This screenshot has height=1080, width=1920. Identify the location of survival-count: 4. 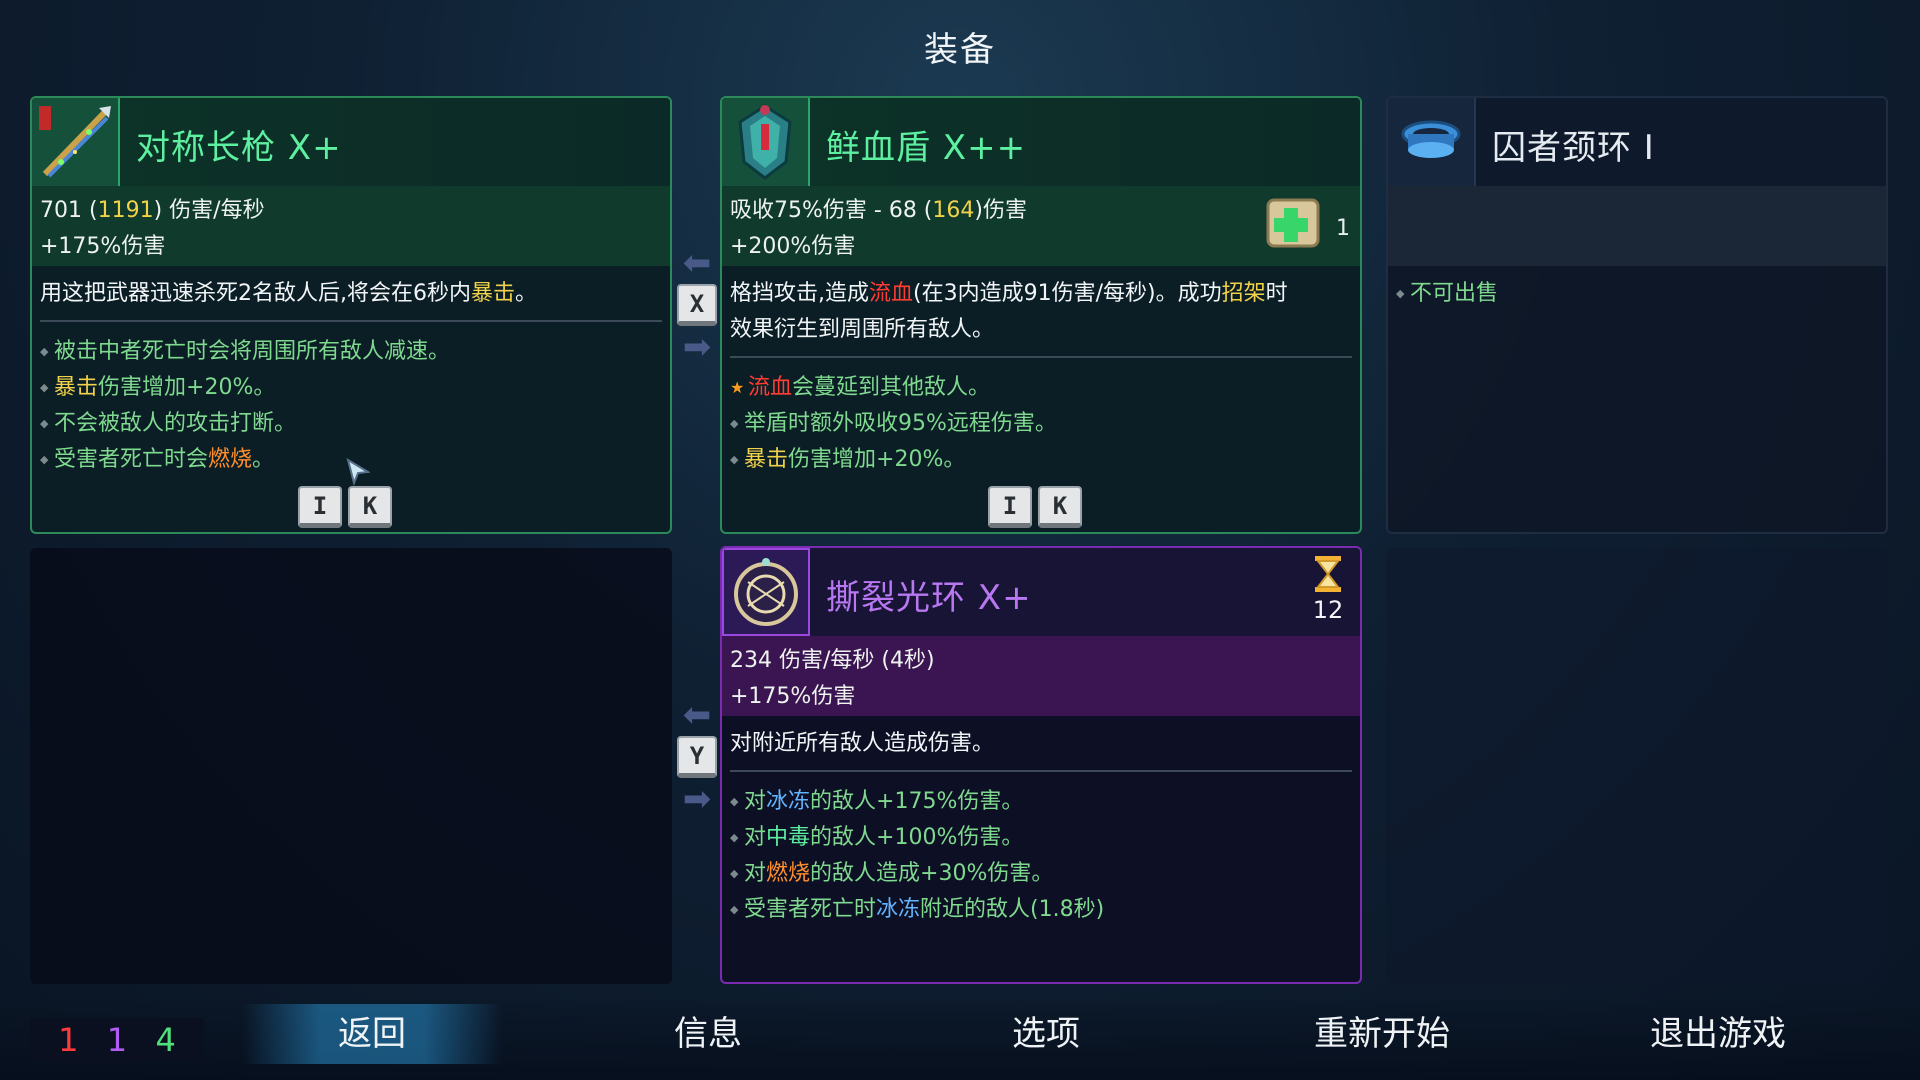
(165, 1040).